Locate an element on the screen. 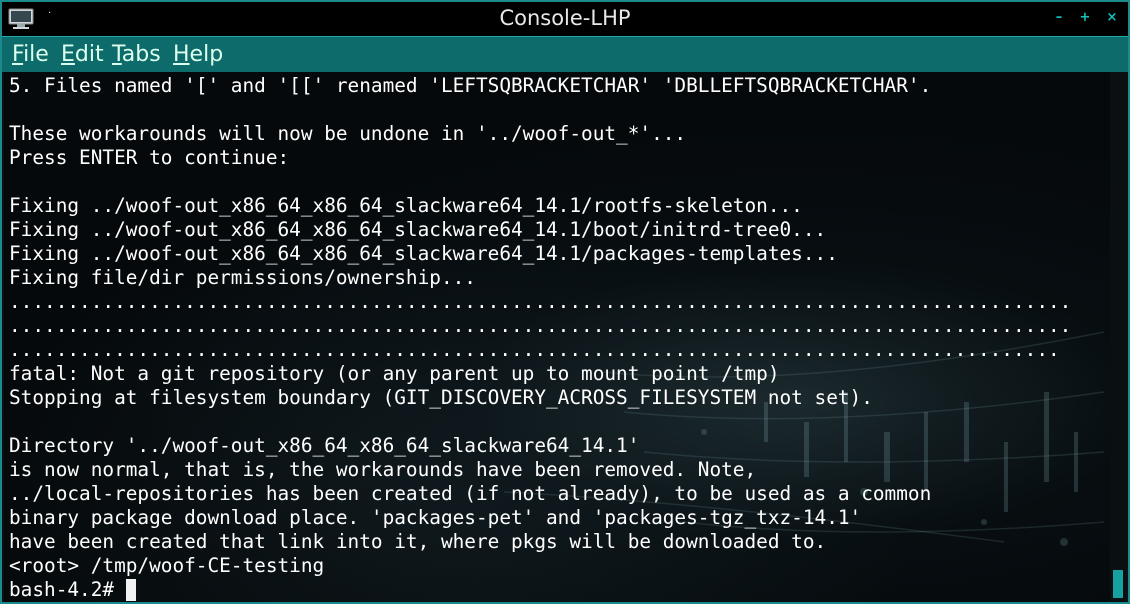 The image size is (1130, 604). prompt-line: bash-4.2# is located at coordinates (540, 590).